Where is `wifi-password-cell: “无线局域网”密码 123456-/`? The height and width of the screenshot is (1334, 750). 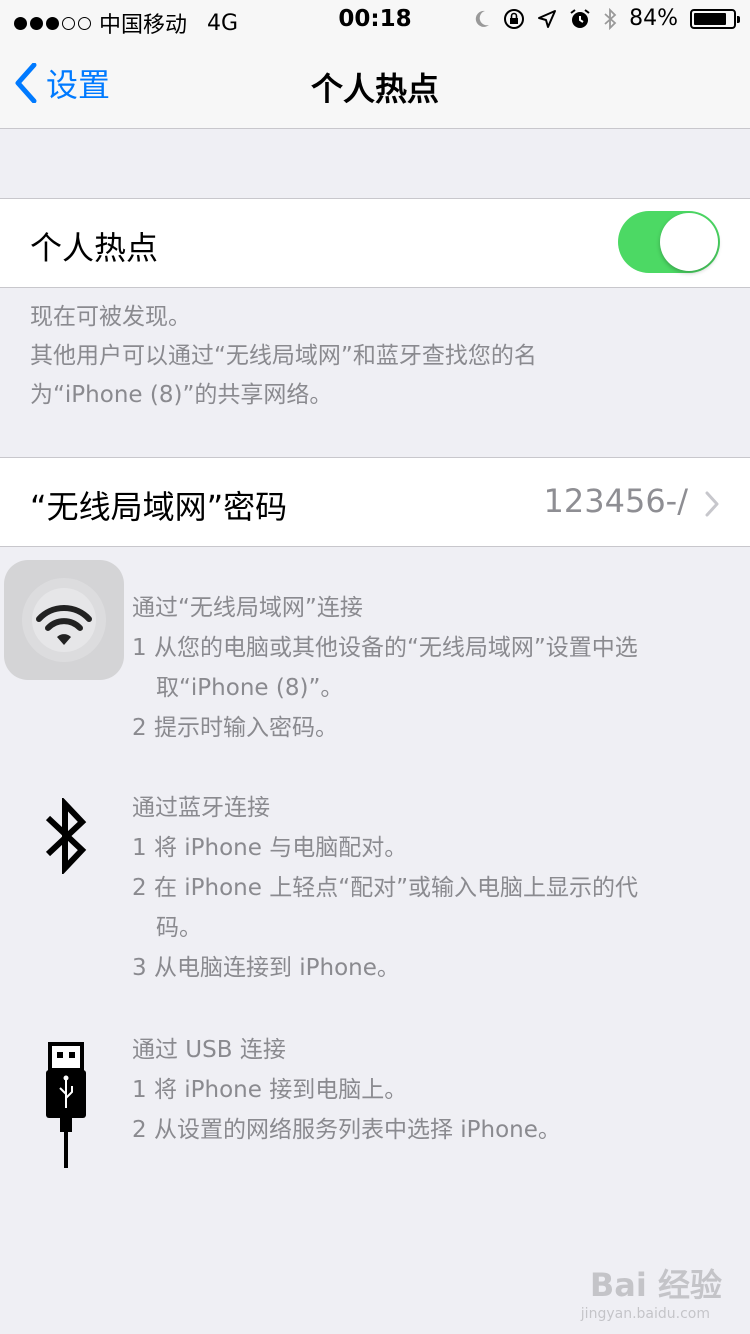
wifi-password-cell: “无线局域网”密码 123456-/ is located at coordinates (375, 502).